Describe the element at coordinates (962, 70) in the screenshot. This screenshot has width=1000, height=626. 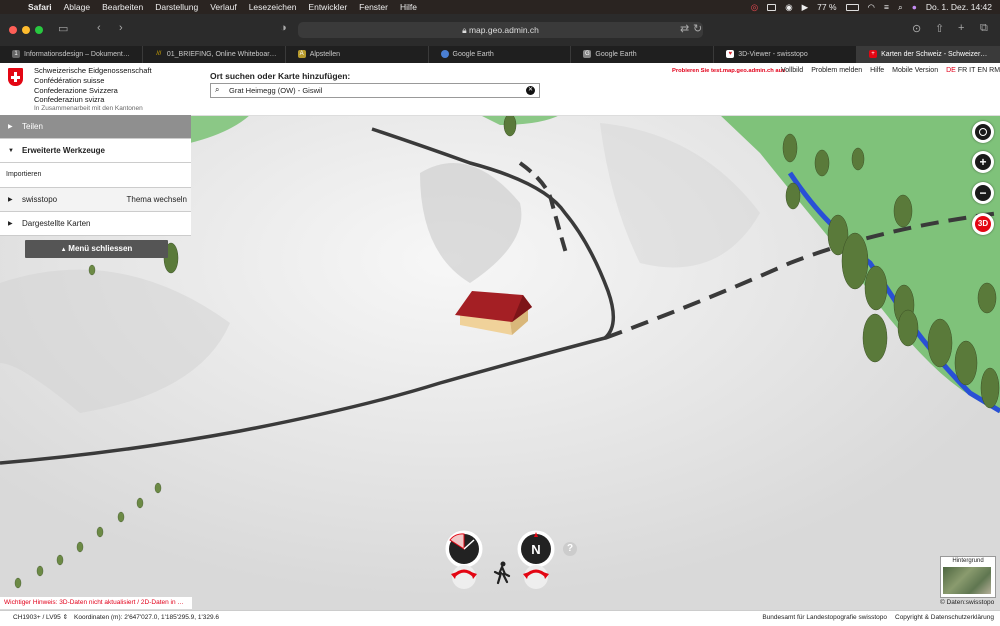
I see `lang-fr: FR` at that location.